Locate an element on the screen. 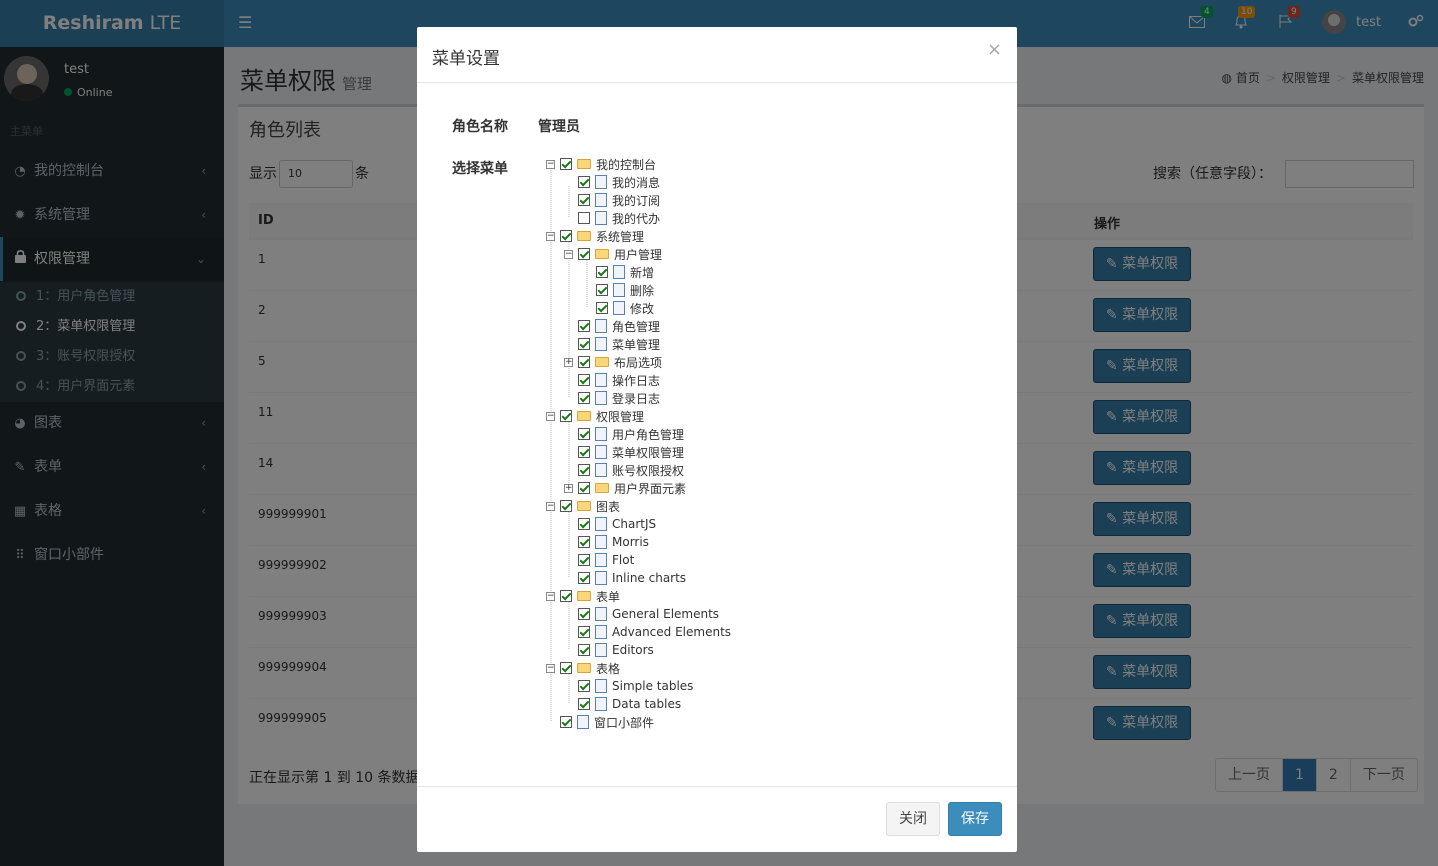  tree-node: + 用户界面元素 is located at coordinates (625, 488).